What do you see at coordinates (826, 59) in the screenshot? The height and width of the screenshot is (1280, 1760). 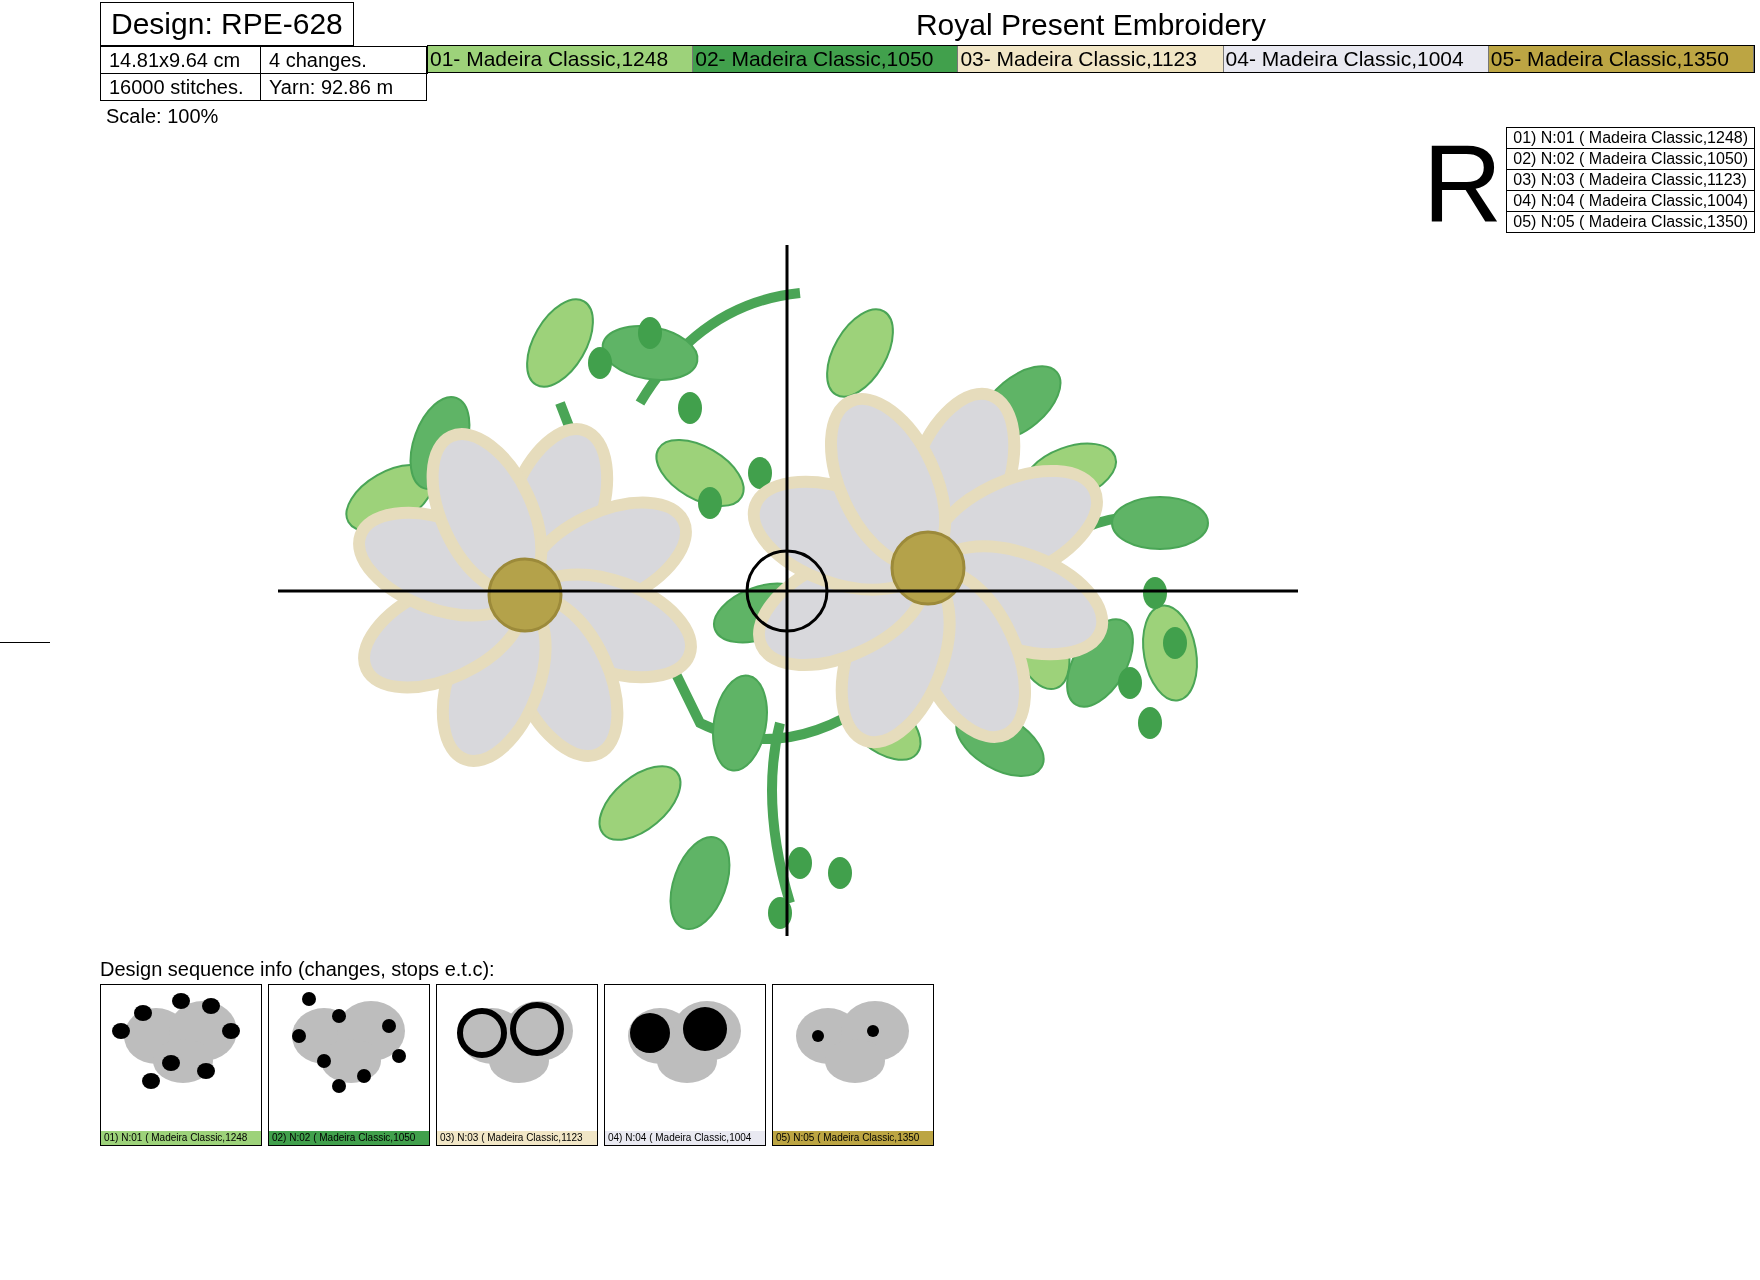 I see `thread-color-chip: 02- Madeira Classic,1050` at bounding box center [826, 59].